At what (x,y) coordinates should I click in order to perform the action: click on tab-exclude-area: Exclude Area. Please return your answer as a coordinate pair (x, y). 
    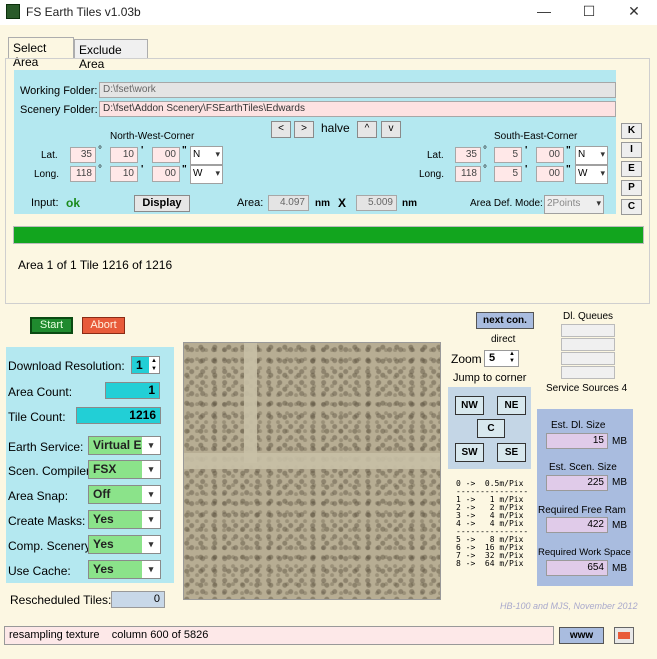
    Looking at the image, I should click on (111, 55).